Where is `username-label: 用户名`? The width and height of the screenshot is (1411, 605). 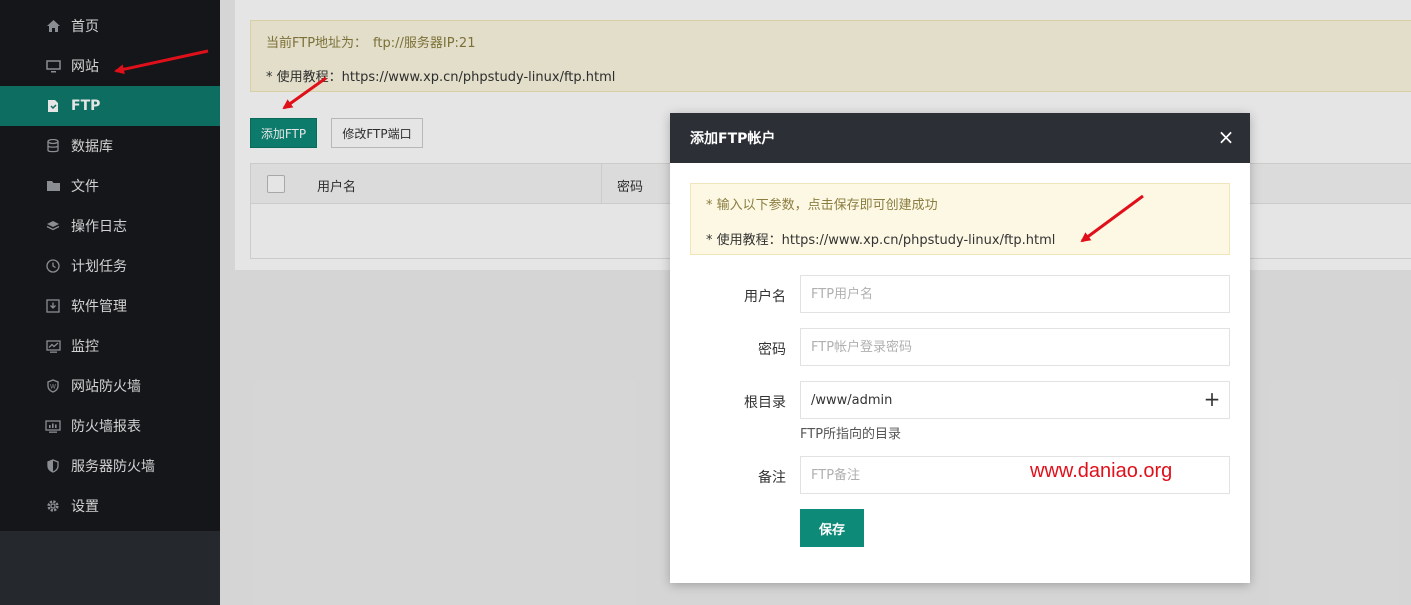 username-label: 用户名 is located at coordinates (765, 297).